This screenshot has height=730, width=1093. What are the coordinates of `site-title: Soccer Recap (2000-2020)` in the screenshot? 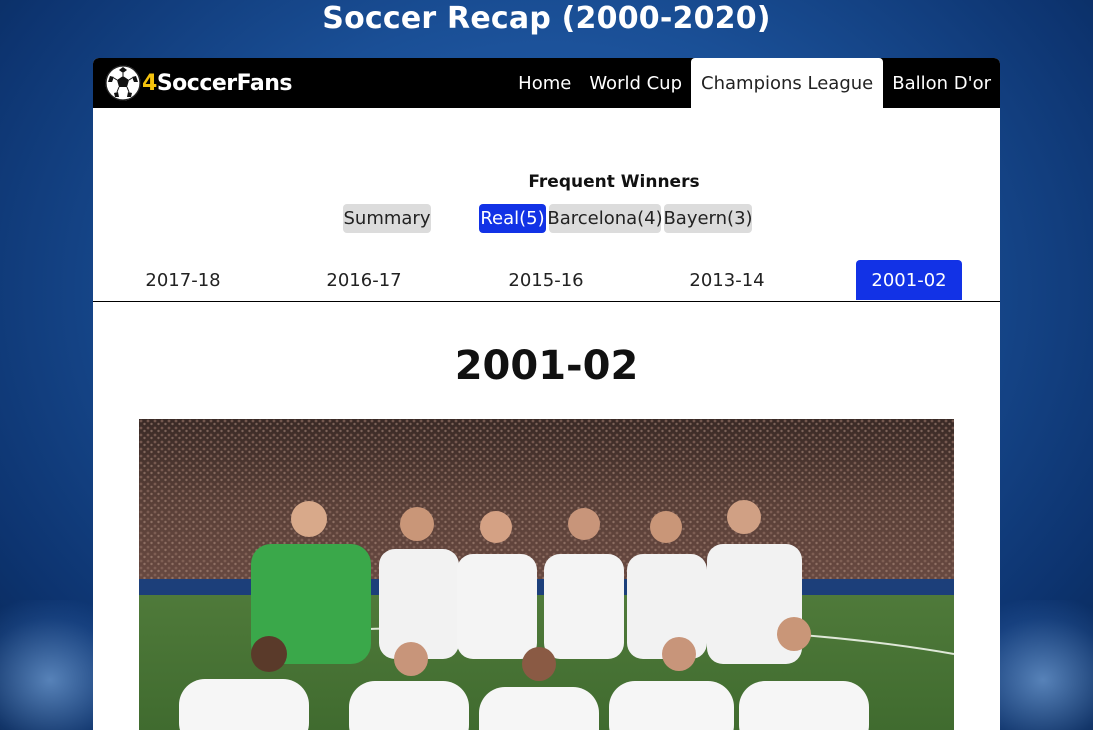 It's located at (546, 18).